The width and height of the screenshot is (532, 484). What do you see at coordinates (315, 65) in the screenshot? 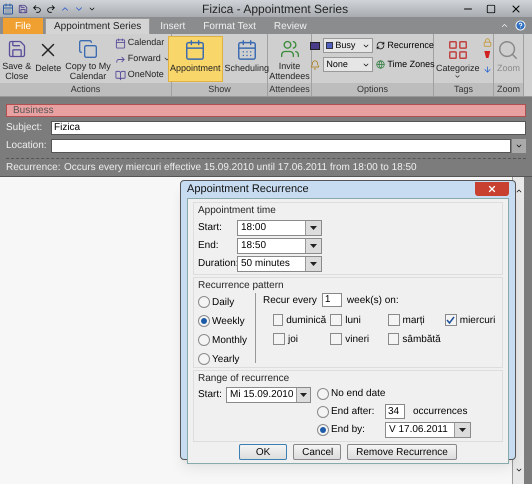
I see `bell-icon` at bounding box center [315, 65].